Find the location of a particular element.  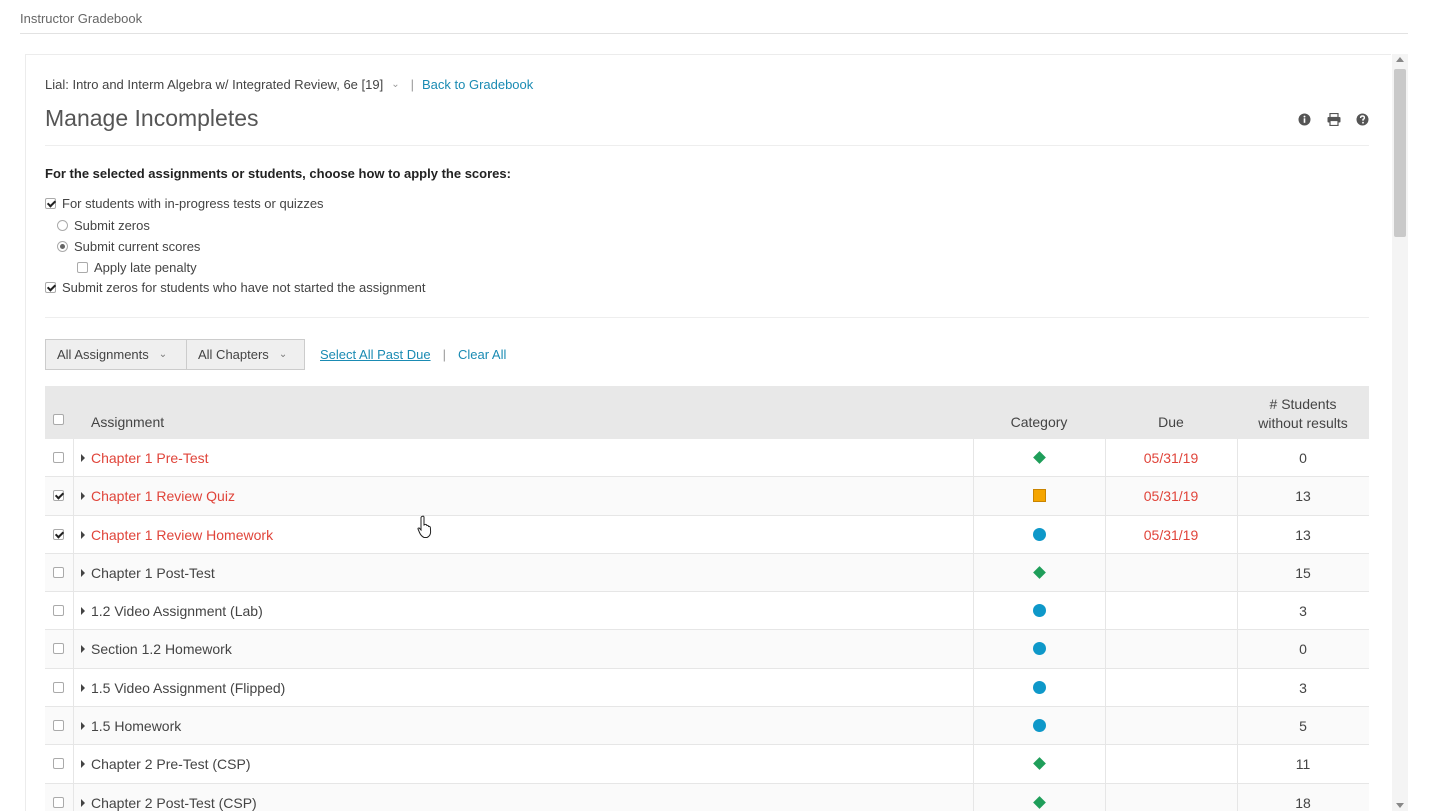

title-divider is located at coordinates (707, 145).